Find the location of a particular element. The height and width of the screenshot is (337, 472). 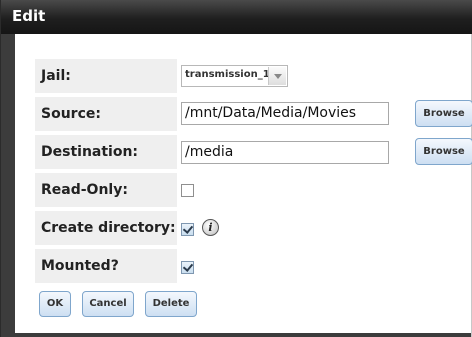

source-input: /mnt/Data/Media/Movies is located at coordinates (285, 113).